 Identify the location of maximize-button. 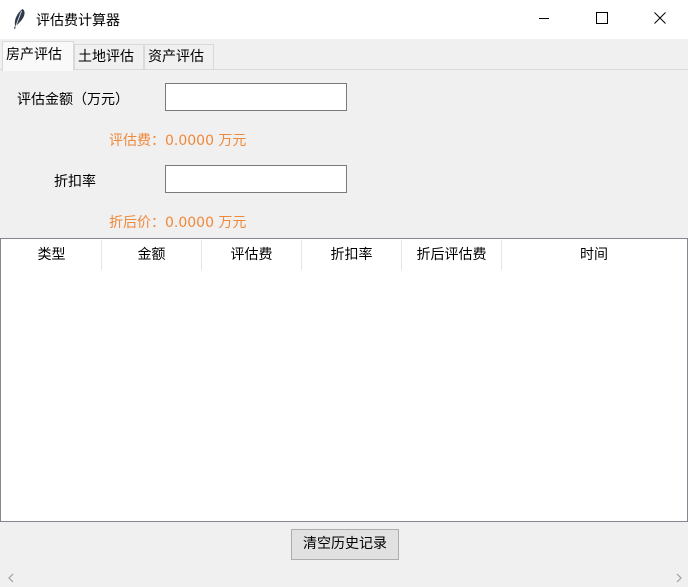
(602, 19).